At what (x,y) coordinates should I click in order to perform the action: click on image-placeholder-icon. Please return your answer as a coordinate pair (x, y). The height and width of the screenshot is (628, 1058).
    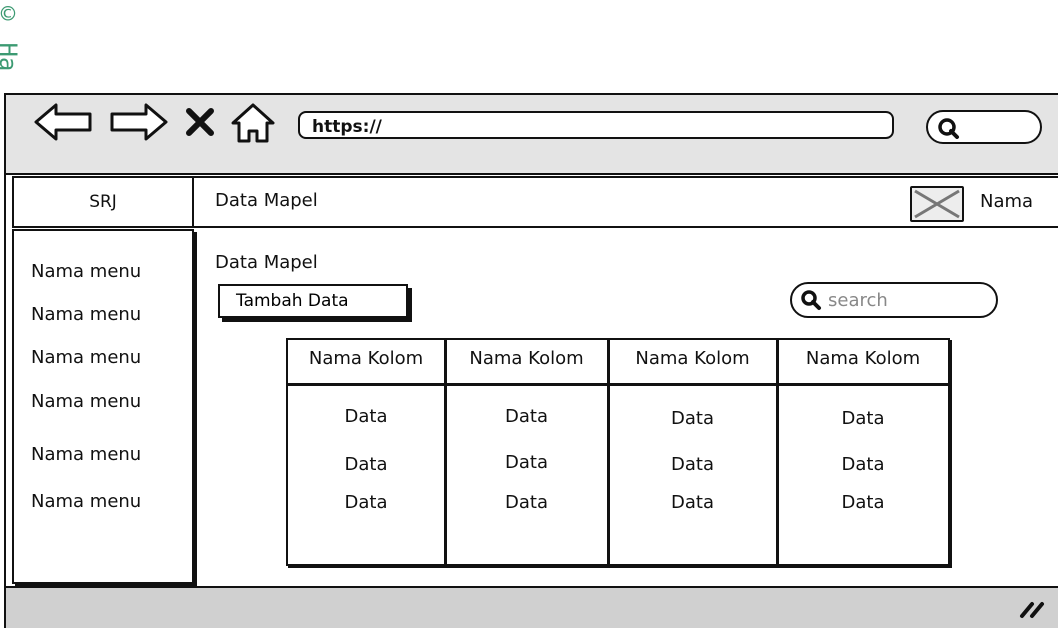
    Looking at the image, I should click on (937, 204).